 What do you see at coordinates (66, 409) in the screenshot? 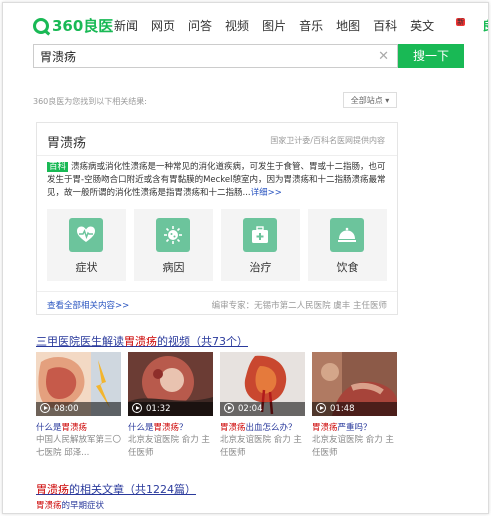
I see `duration-text: 08:00` at bounding box center [66, 409].